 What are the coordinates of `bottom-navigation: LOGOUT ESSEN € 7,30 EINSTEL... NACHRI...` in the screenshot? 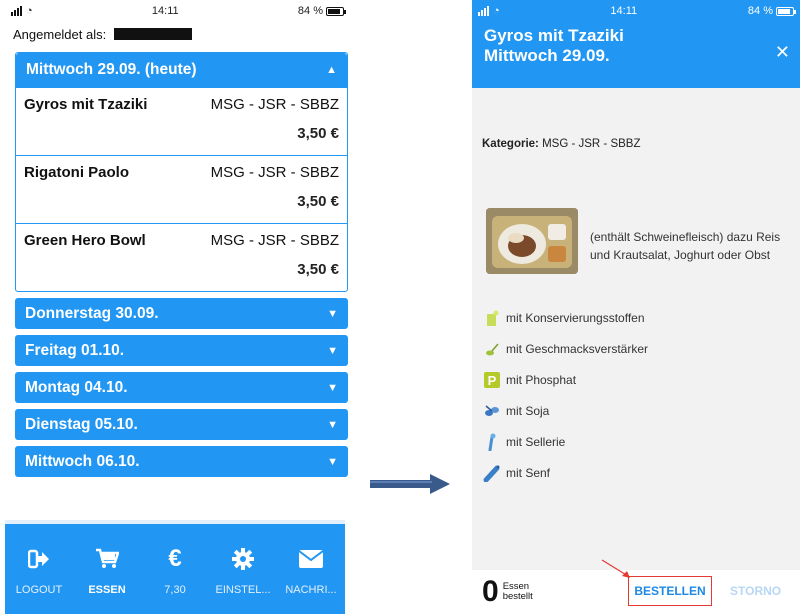 It's located at (175, 567).